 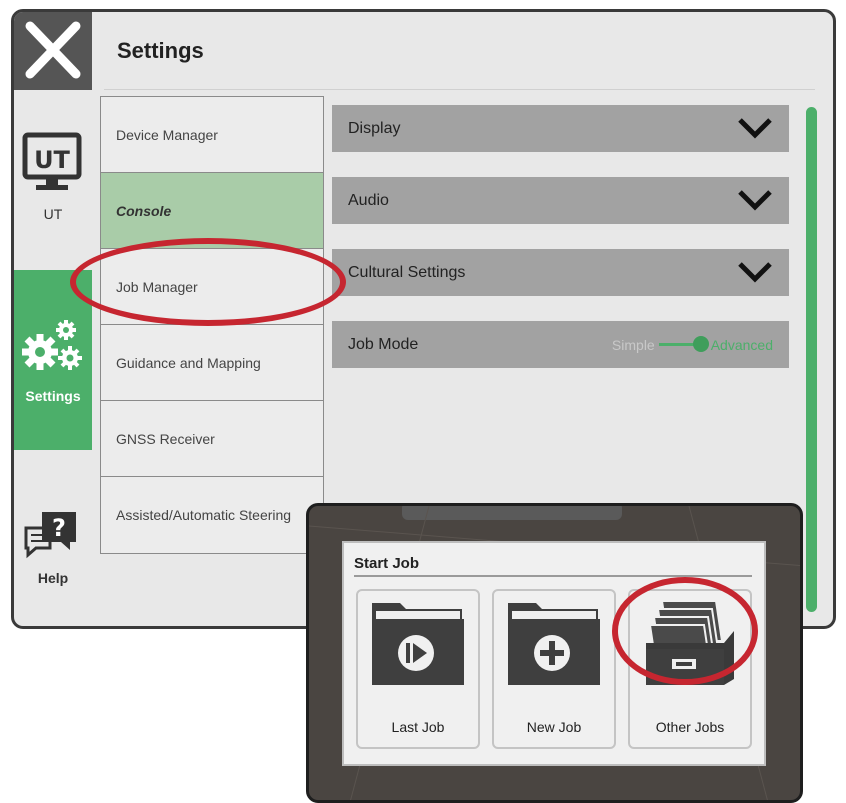 What do you see at coordinates (50, 535) in the screenshot?
I see `help-chat-icon: ?` at bounding box center [50, 535].